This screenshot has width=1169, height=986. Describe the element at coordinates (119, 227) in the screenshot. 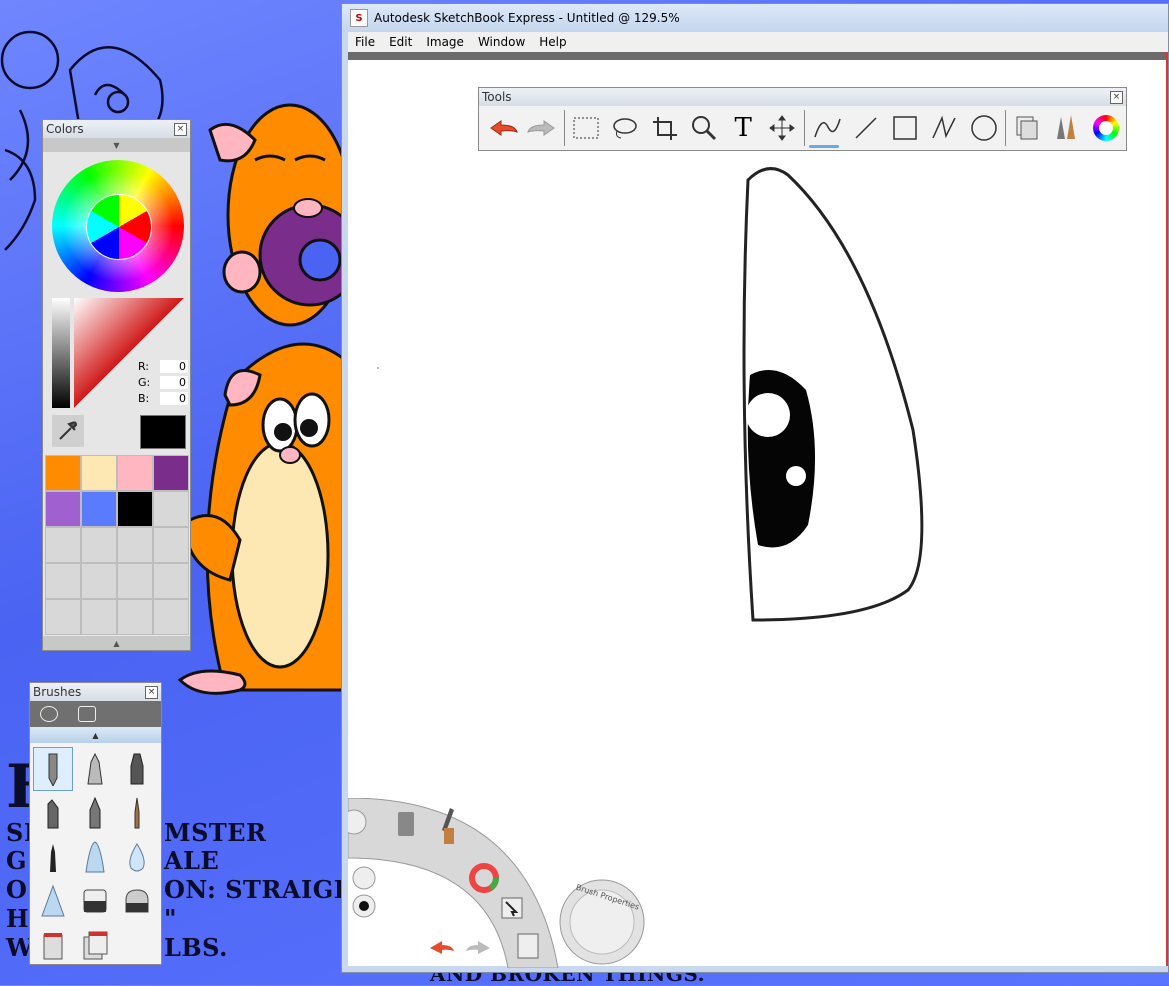

I see `color-wheel-center` at that location.